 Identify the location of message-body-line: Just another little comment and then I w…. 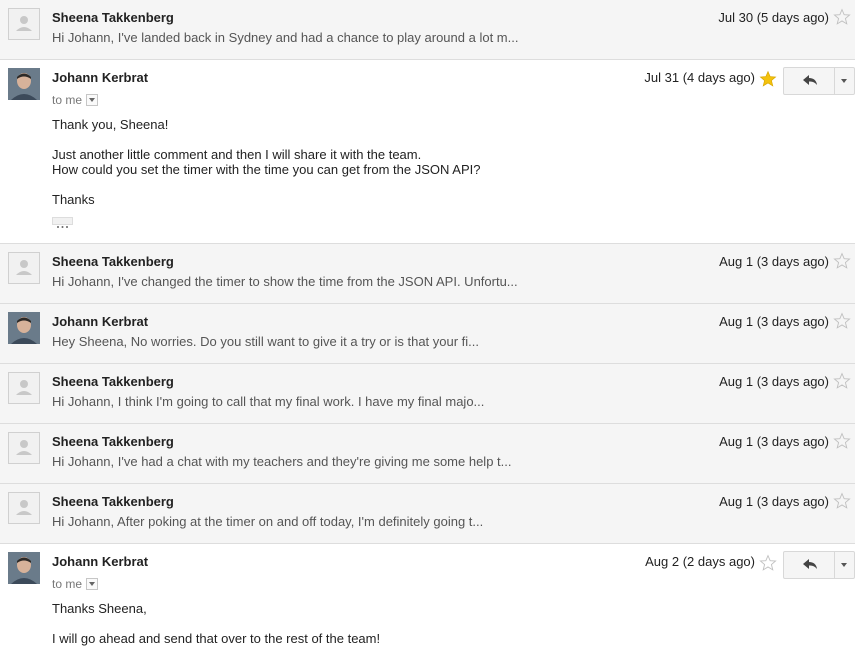
(237, 154).